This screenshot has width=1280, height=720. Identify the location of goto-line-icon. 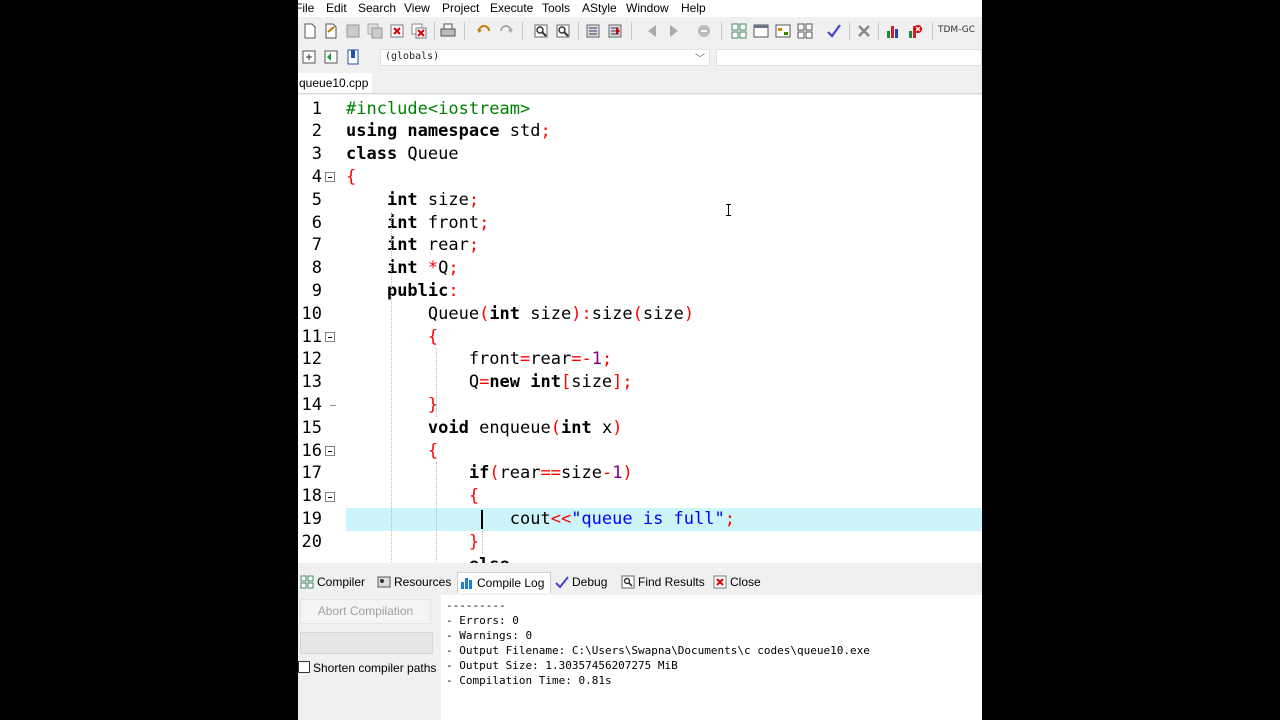
(704, 31).